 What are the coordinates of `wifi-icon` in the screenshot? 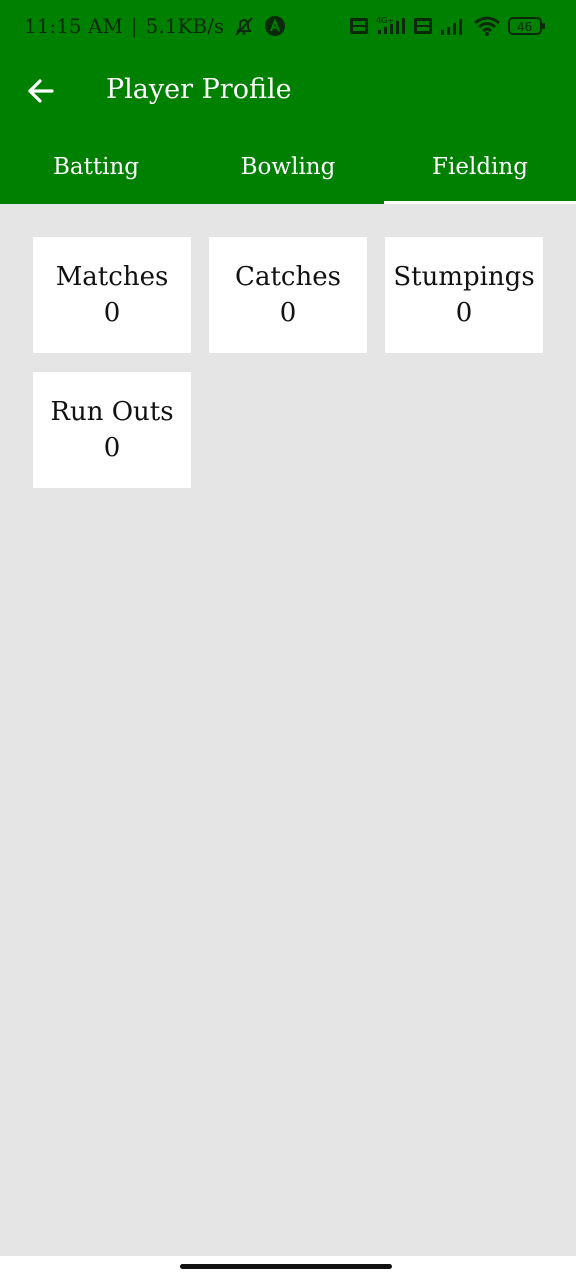 It's located at (487, 26).